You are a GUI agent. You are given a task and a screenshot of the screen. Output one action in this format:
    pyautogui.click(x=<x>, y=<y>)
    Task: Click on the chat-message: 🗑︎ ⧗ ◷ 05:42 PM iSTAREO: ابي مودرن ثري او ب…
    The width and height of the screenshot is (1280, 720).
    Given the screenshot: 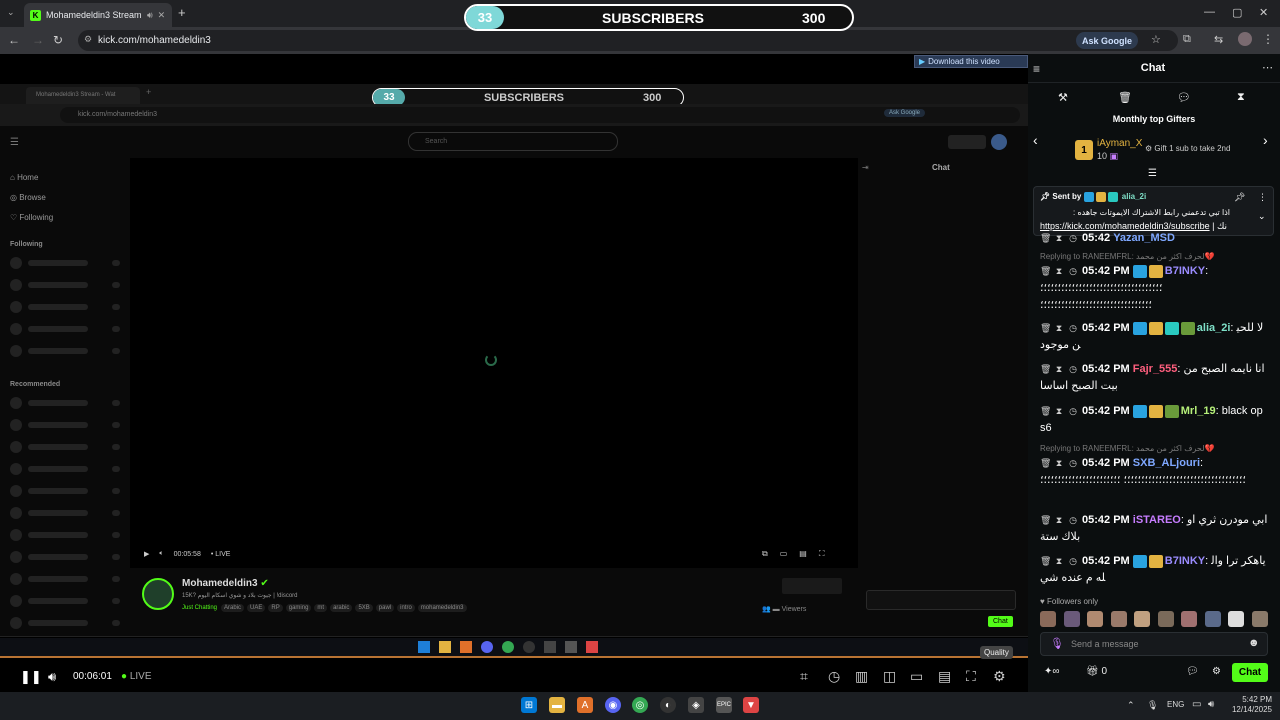 What is the action you would take?
    pyautogui.click(x=1154, y=529)
    